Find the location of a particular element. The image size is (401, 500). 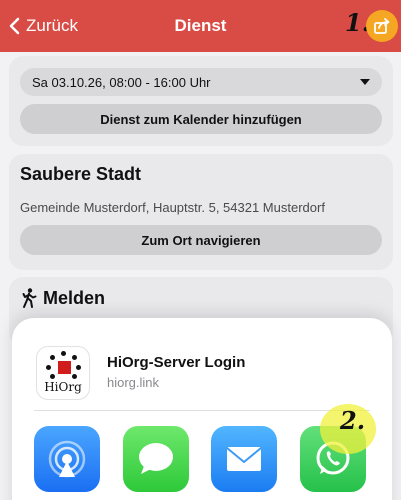

mail-icon is located at coordinates (244, 459).